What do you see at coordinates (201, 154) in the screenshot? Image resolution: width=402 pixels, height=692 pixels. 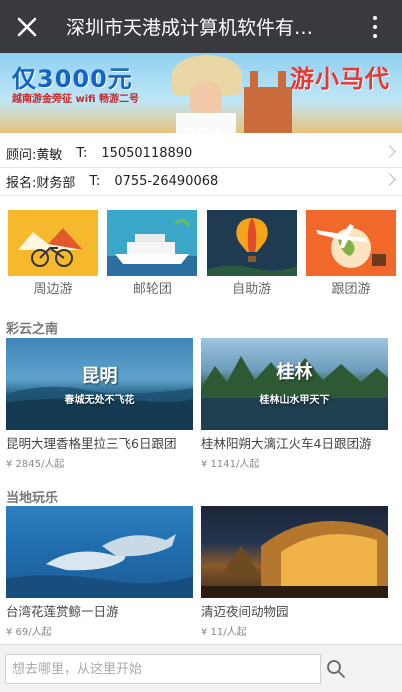 I see `contact-row-advisor: 顾问: 黄敏 T: 15050118890` at bounding box center [201, 154].